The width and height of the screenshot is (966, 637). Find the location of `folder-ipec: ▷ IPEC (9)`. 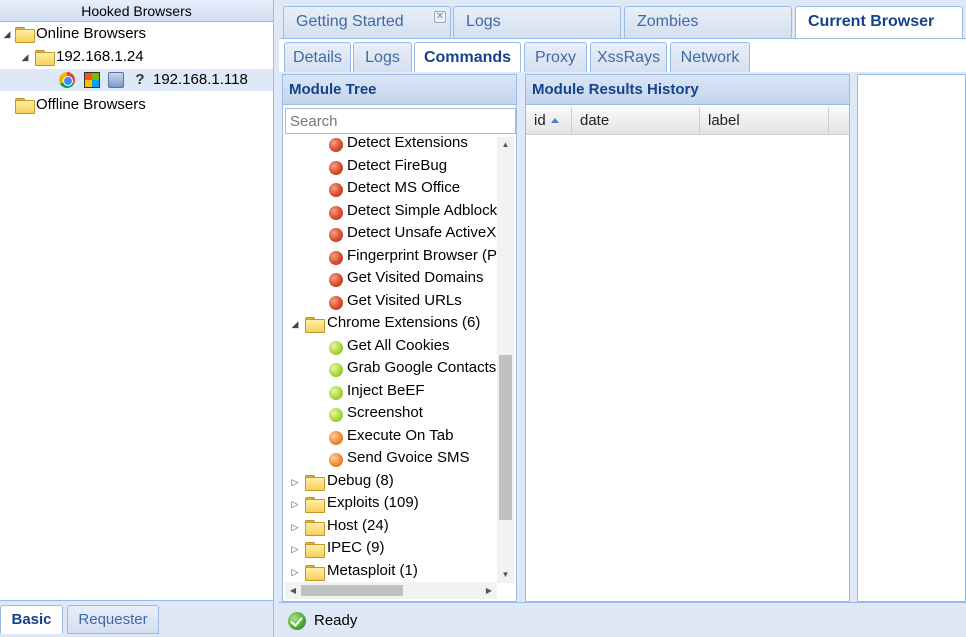

folder-ipec: ▷ IPEC (9) is located at coordinates (390, 548).